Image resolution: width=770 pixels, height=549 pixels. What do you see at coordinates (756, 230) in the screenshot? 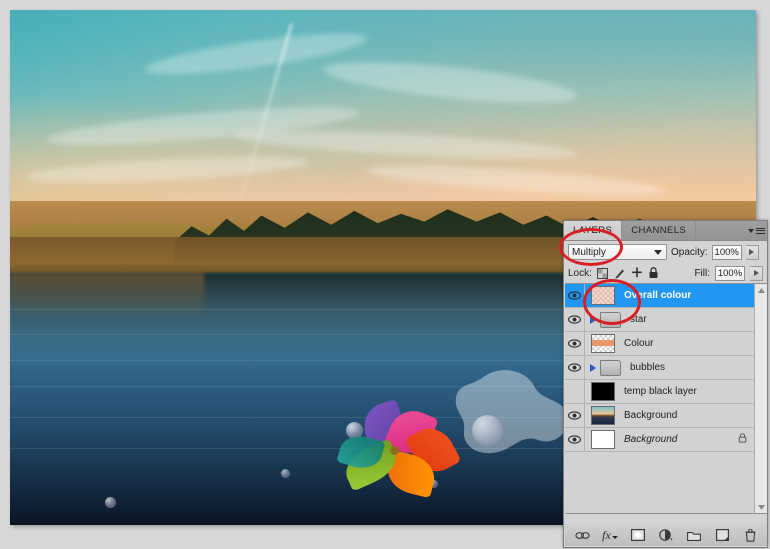
I see `panel-menu-icon` at bounding box center [756, 230].